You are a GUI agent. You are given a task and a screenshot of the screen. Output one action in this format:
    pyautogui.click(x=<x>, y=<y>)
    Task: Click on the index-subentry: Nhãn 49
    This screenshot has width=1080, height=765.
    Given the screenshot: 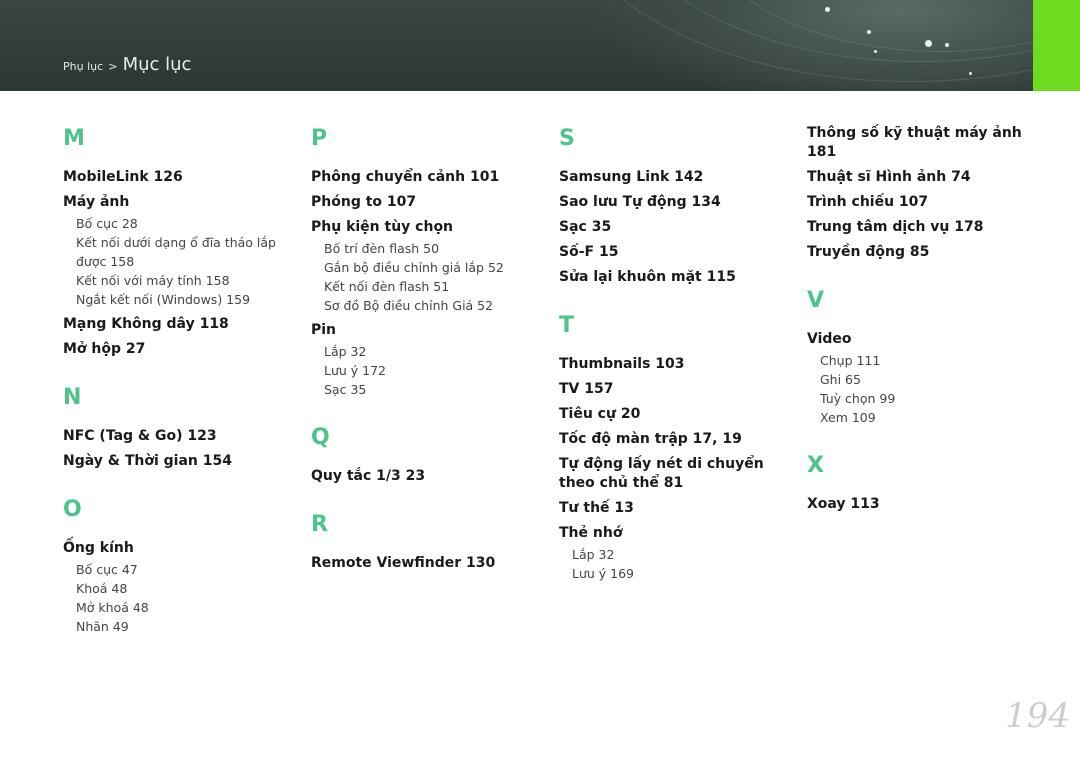 What is the action you would take?
    pyautogui.click(x=179, y=626)
    